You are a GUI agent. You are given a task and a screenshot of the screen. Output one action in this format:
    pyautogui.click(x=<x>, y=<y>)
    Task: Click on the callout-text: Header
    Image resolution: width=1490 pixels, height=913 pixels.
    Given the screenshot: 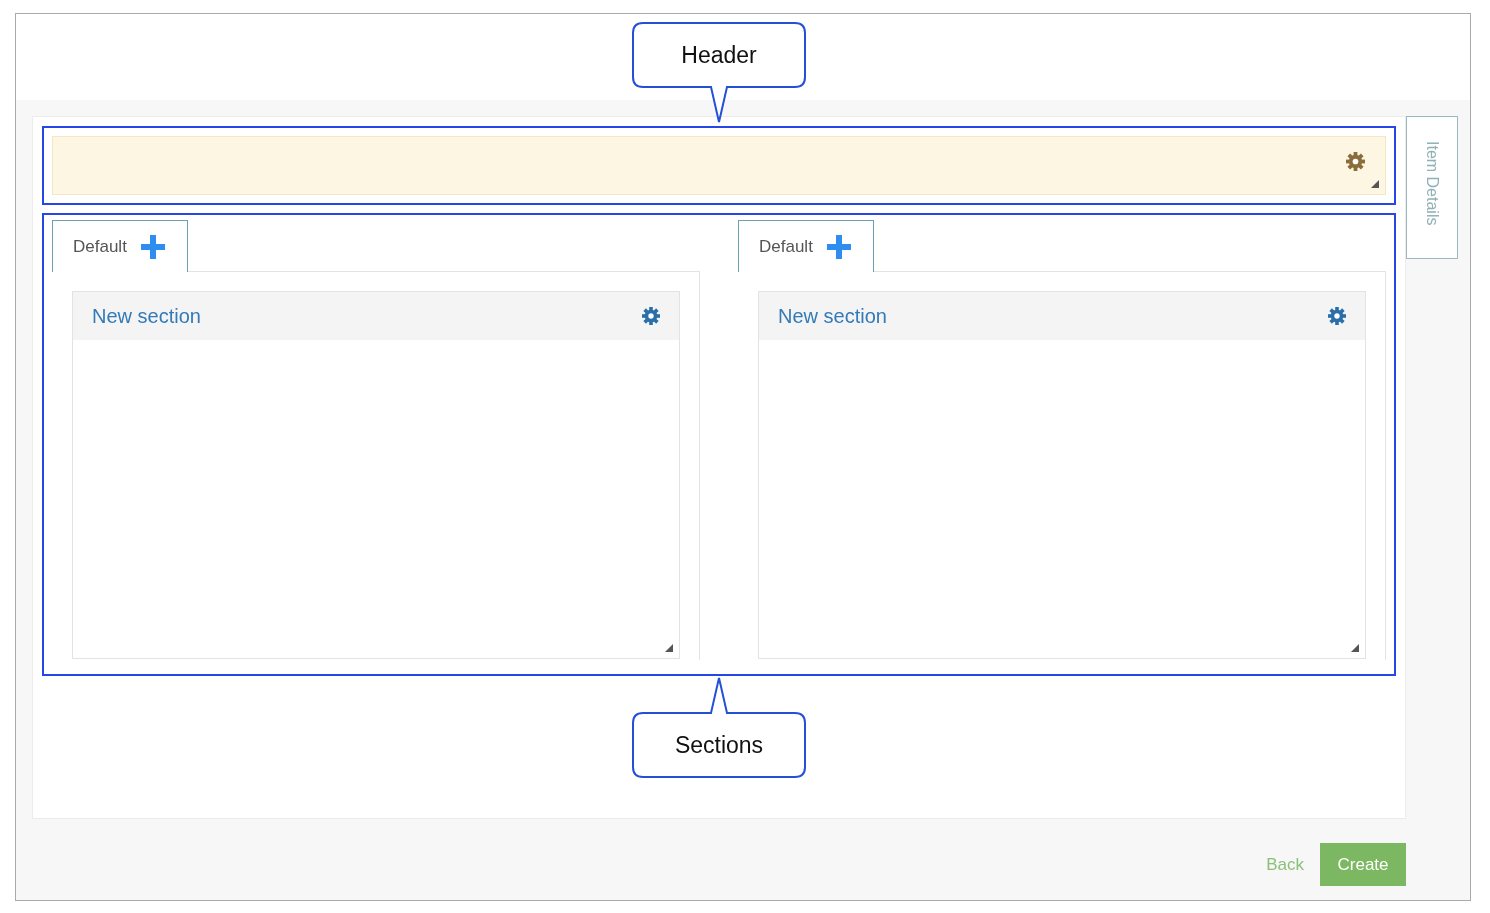 What is the action you would take?
    pyautogui.click(x=719, y=55)
    